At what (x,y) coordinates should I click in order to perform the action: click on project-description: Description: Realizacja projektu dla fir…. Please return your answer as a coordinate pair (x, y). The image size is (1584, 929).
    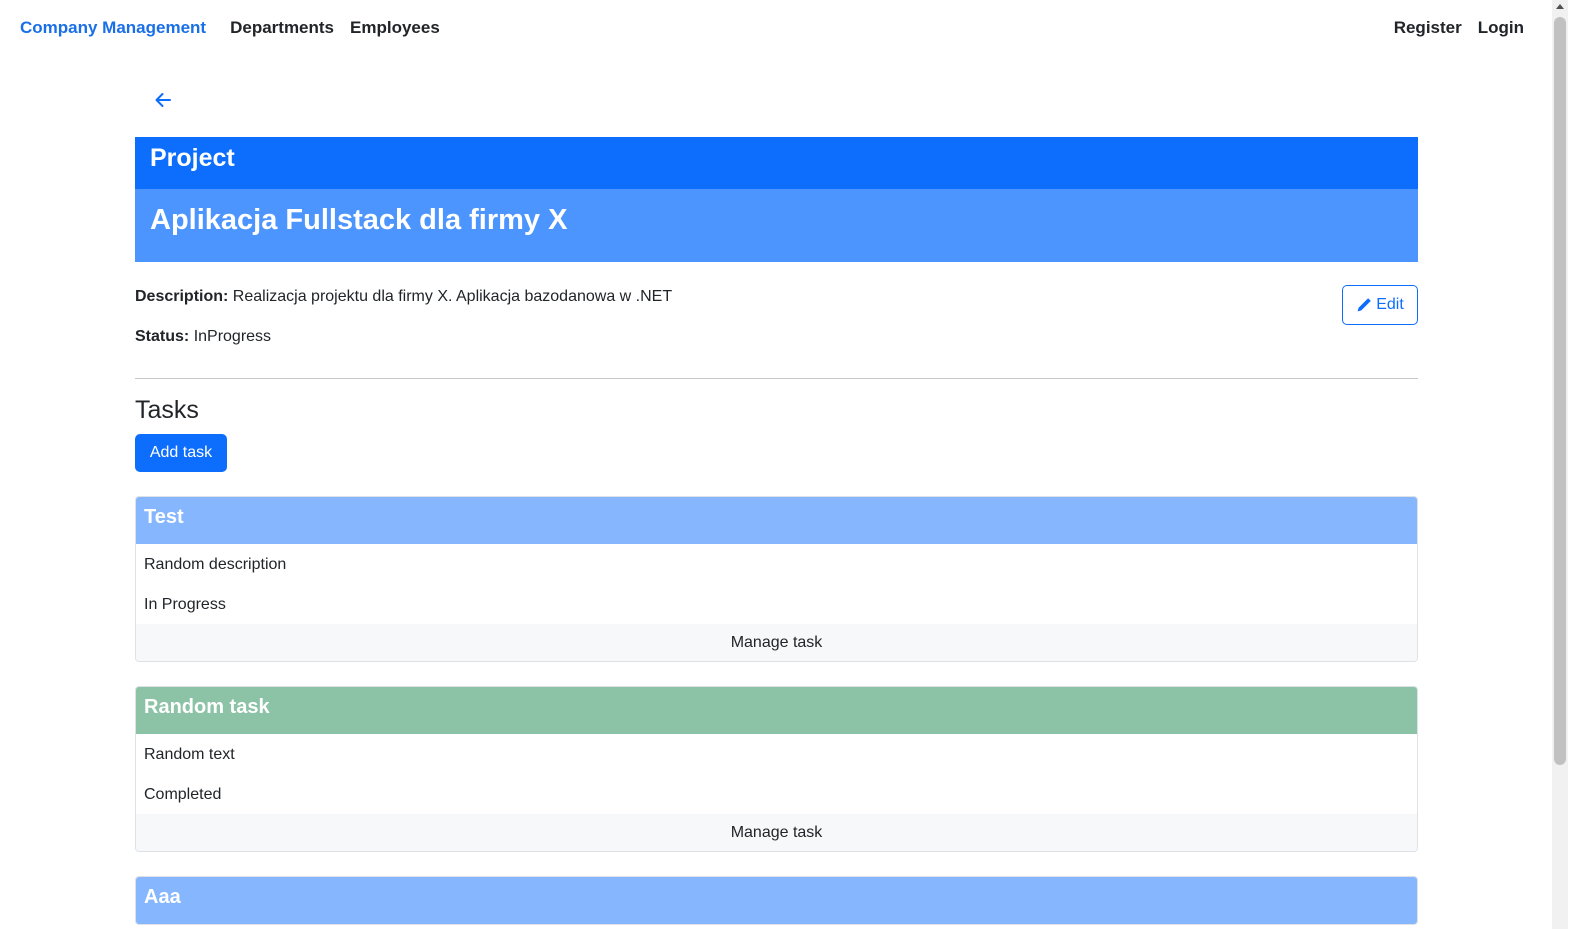
    Looking at the image, I should click on (776, 297).